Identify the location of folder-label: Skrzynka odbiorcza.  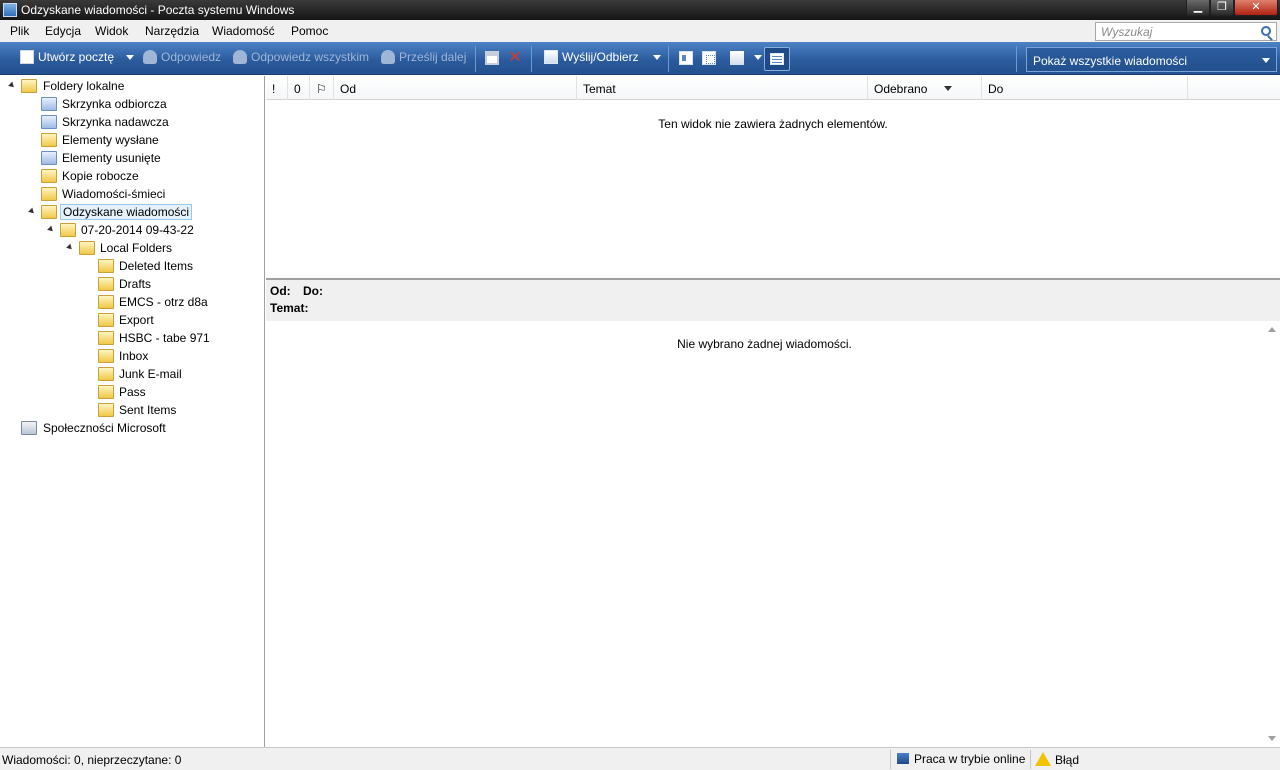
(114, 104).